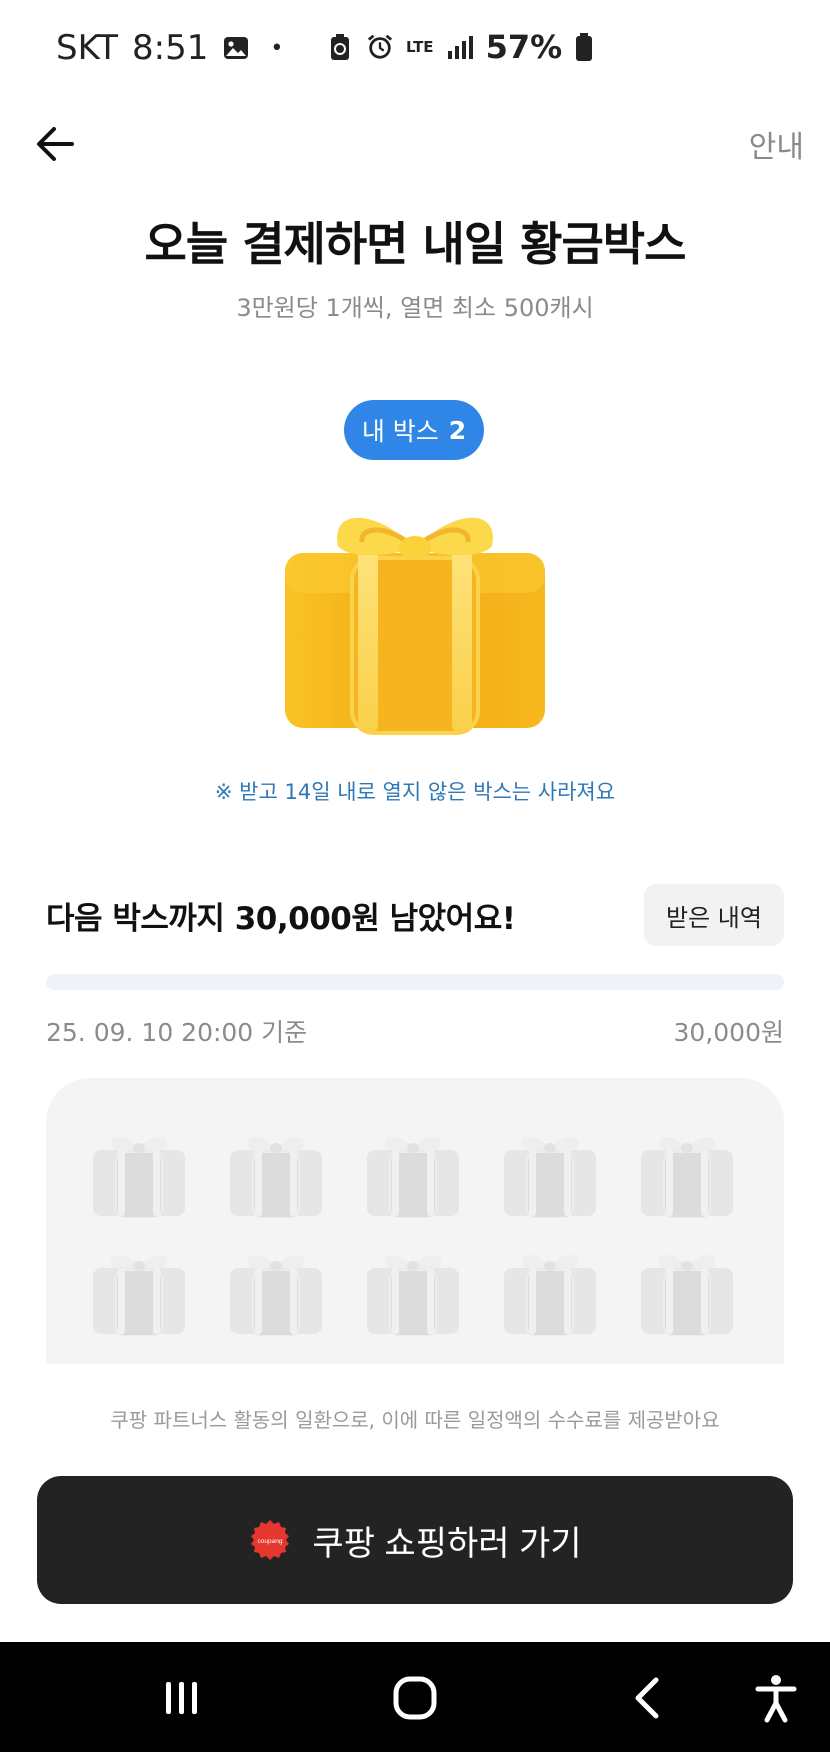 The height and width of the screenshot is (1752, 830). Describe the element at coordinates (56, 144) in the screenshot. I see `back-arrow-icon` at that location.